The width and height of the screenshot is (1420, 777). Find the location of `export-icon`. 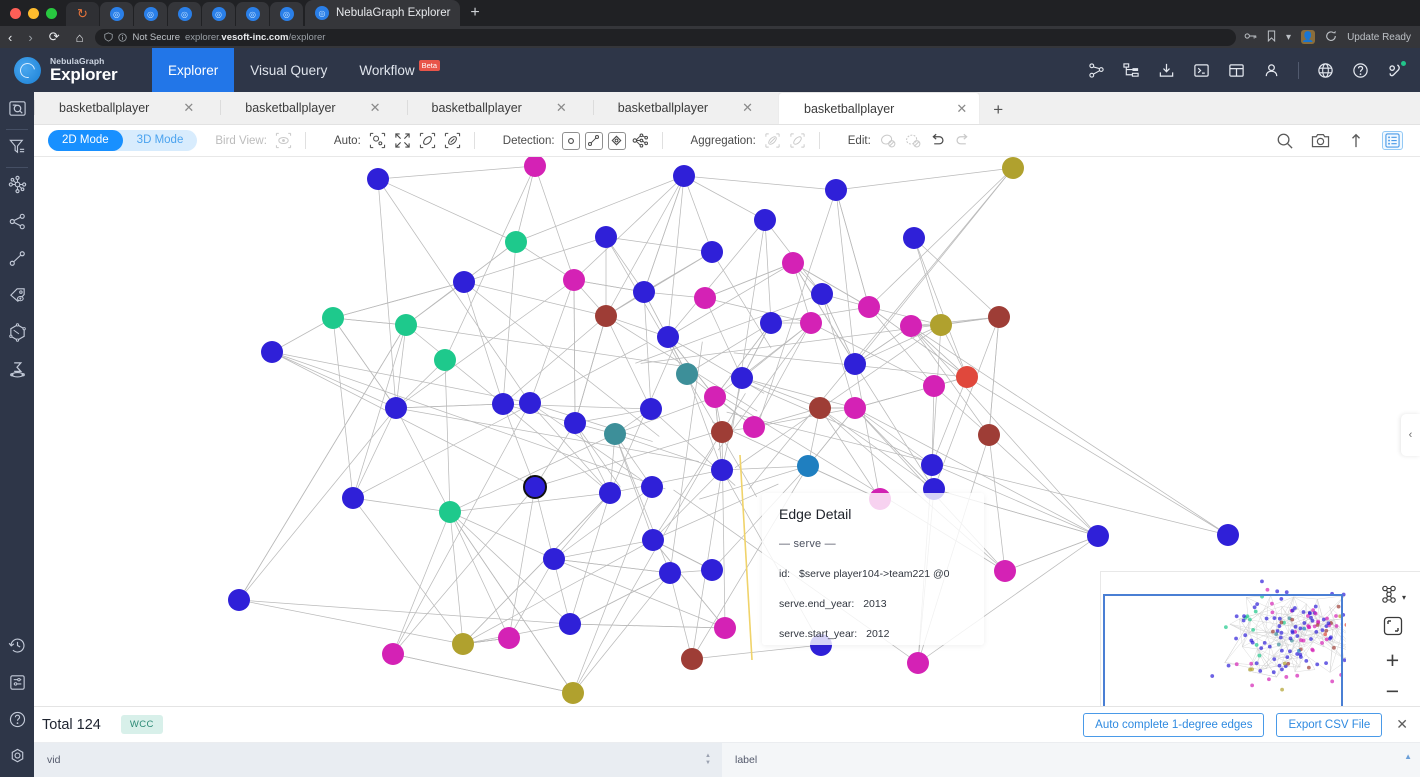

export-icon is located at coordinates (1356, 141).